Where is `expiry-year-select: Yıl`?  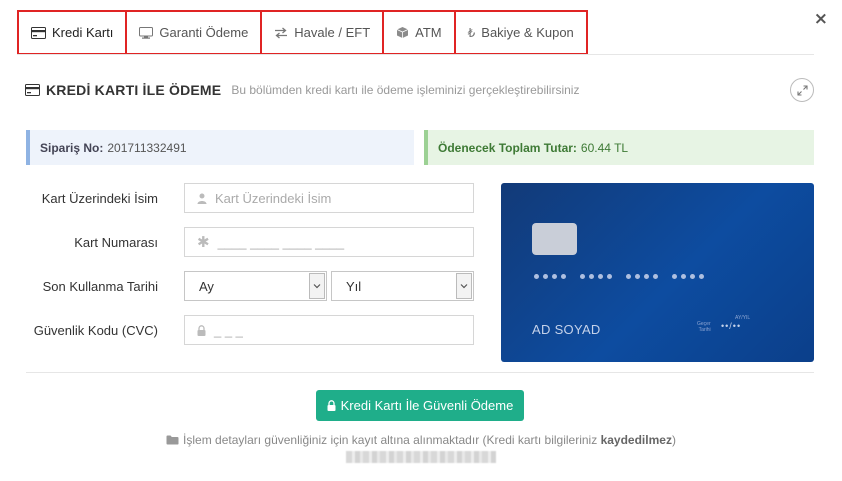 expiry-year-select: Yıl is located at coordinates (402, 286).